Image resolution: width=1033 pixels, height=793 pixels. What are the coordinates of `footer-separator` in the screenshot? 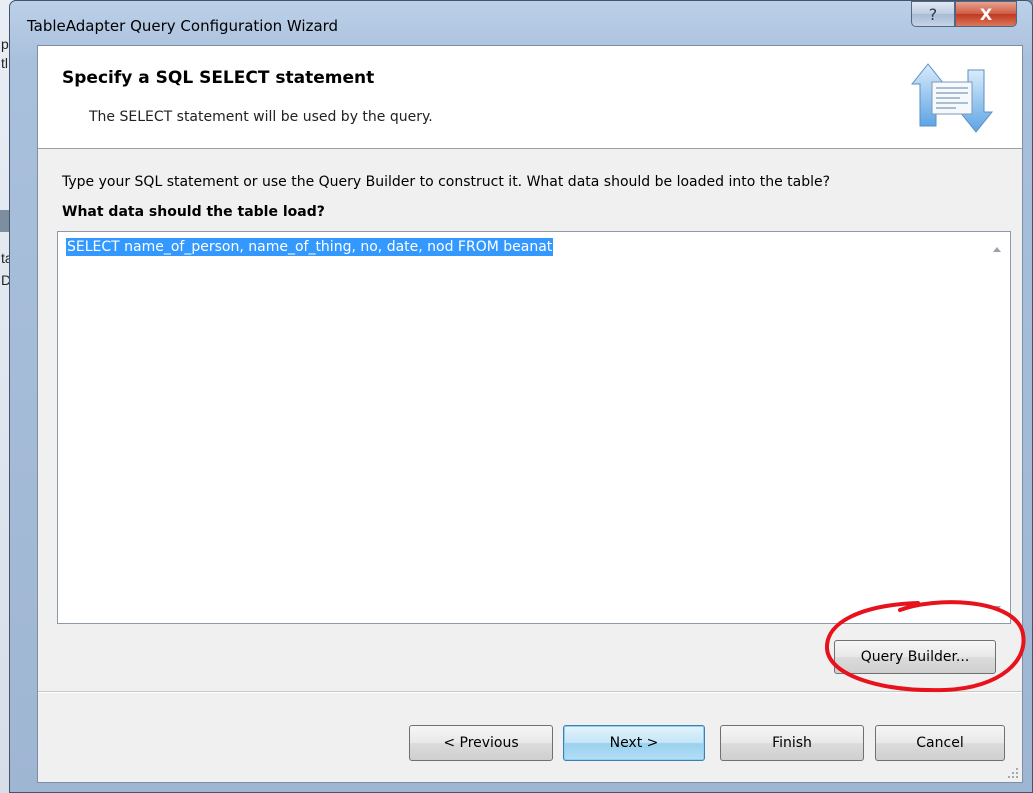 It's located at (530, 692).